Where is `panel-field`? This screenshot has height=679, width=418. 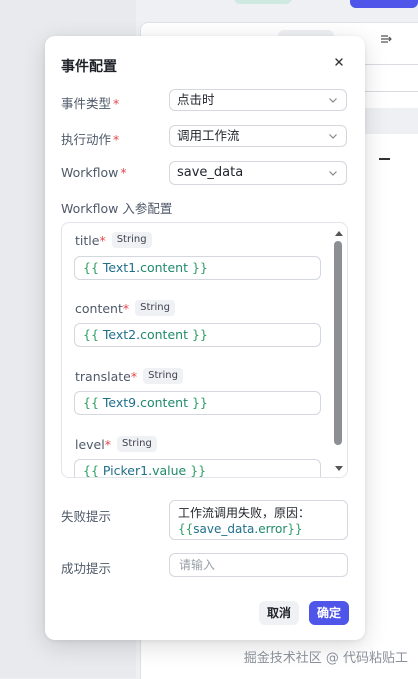
panel-field is located at coordinates (387, 121).